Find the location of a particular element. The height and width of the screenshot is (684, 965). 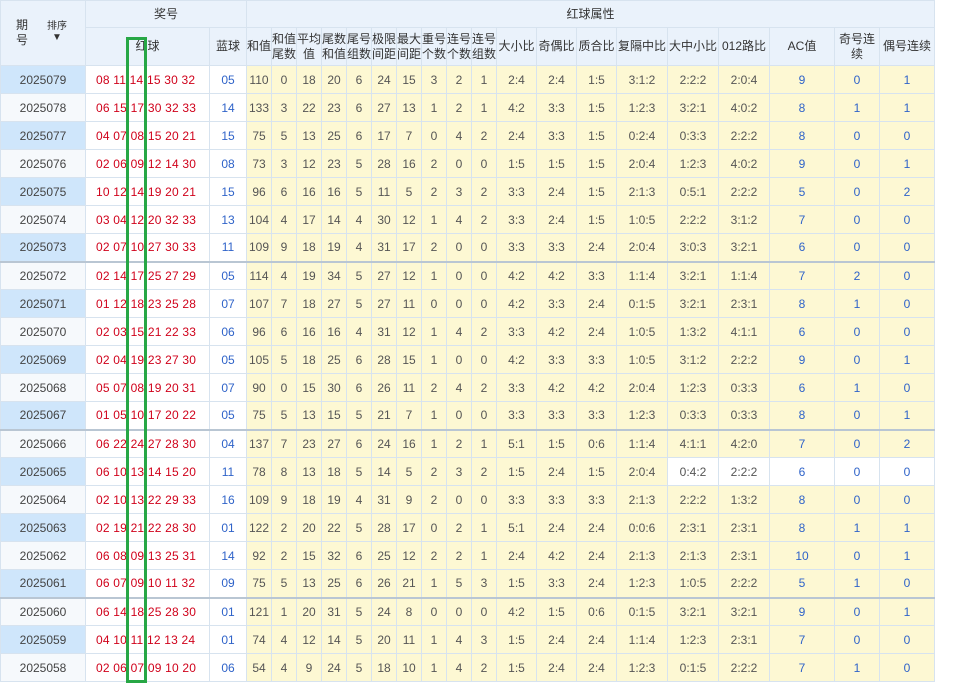

attr-value-cell: 1:2:3 is located at coordinates (693, 163).